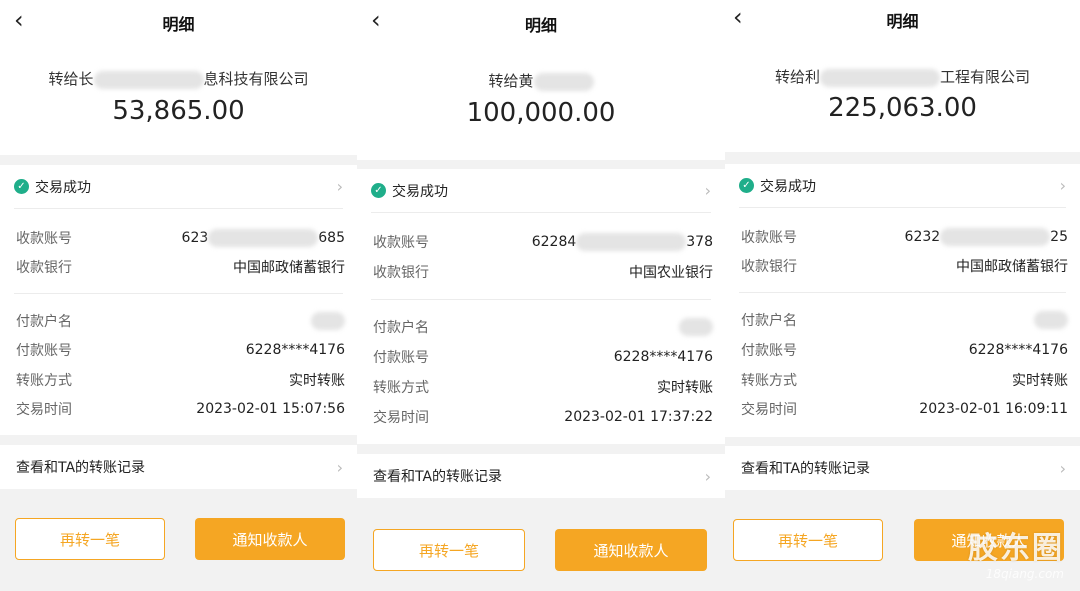  What do you see at coordinates (904, 237) in the screenshot?
I see `recv-account-row: 收款账号 6232 25` at bounding box center [904, 237].